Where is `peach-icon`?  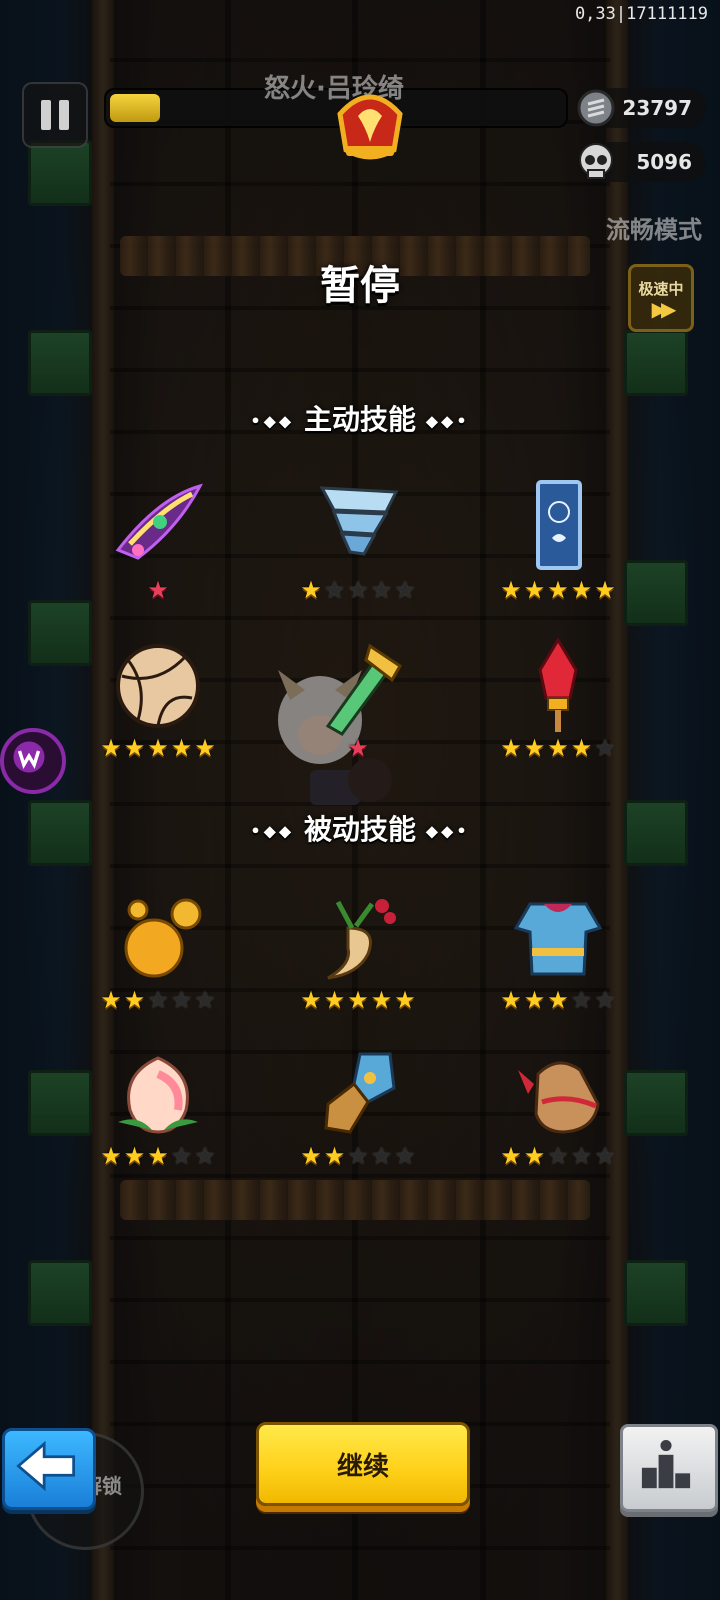
peach-icon is located at coordinates (158, 1095).